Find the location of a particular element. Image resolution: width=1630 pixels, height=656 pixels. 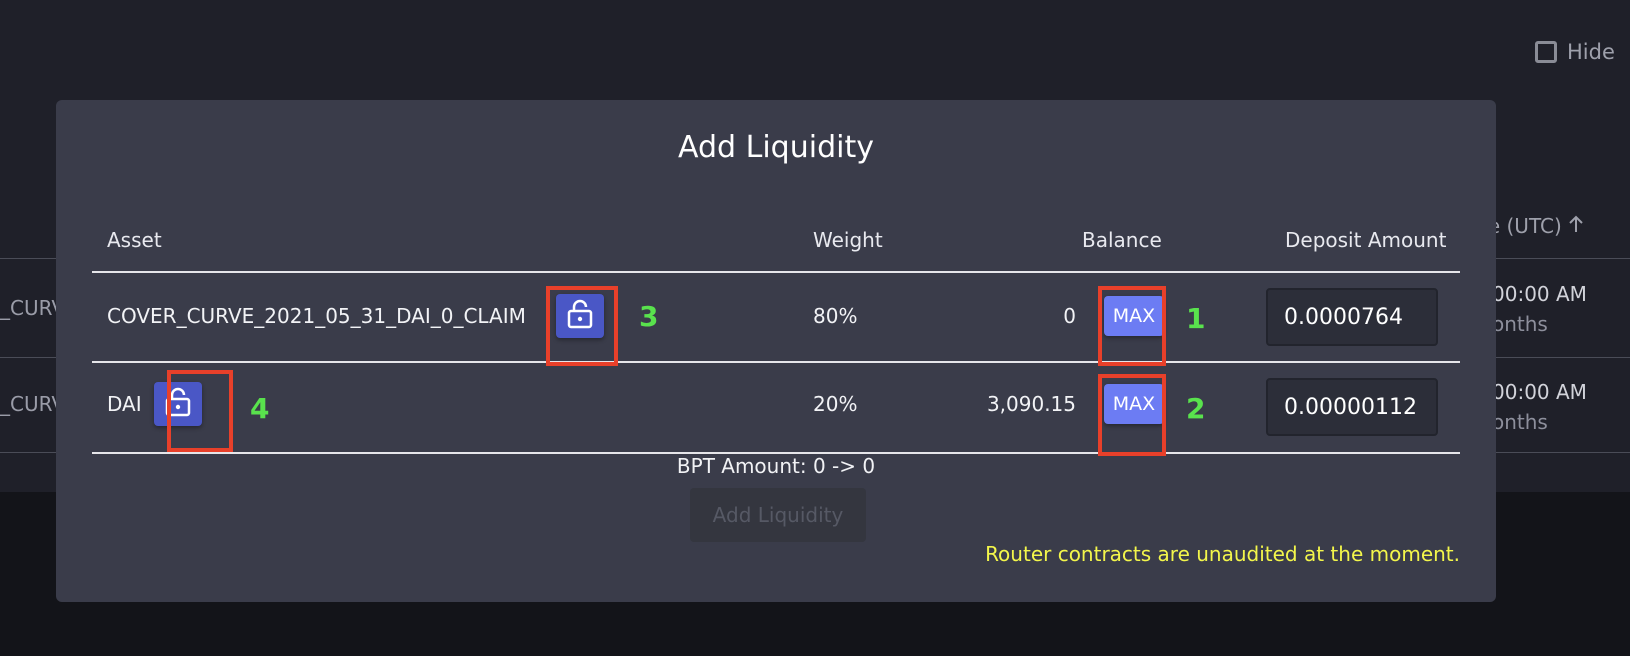

balance-value: 3,090.15 is located at coordinates (1031, 404).